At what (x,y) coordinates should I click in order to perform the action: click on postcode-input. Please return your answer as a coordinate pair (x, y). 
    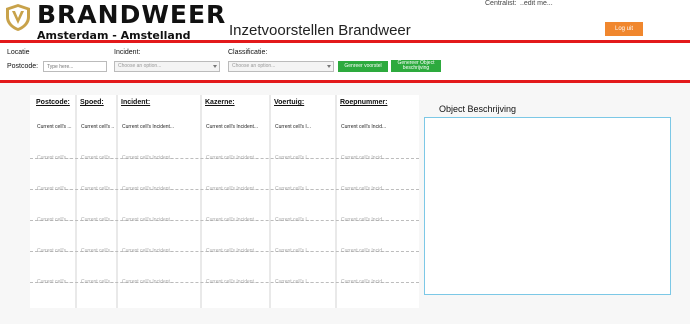
    Looking at the image, I should click on (75, 66).